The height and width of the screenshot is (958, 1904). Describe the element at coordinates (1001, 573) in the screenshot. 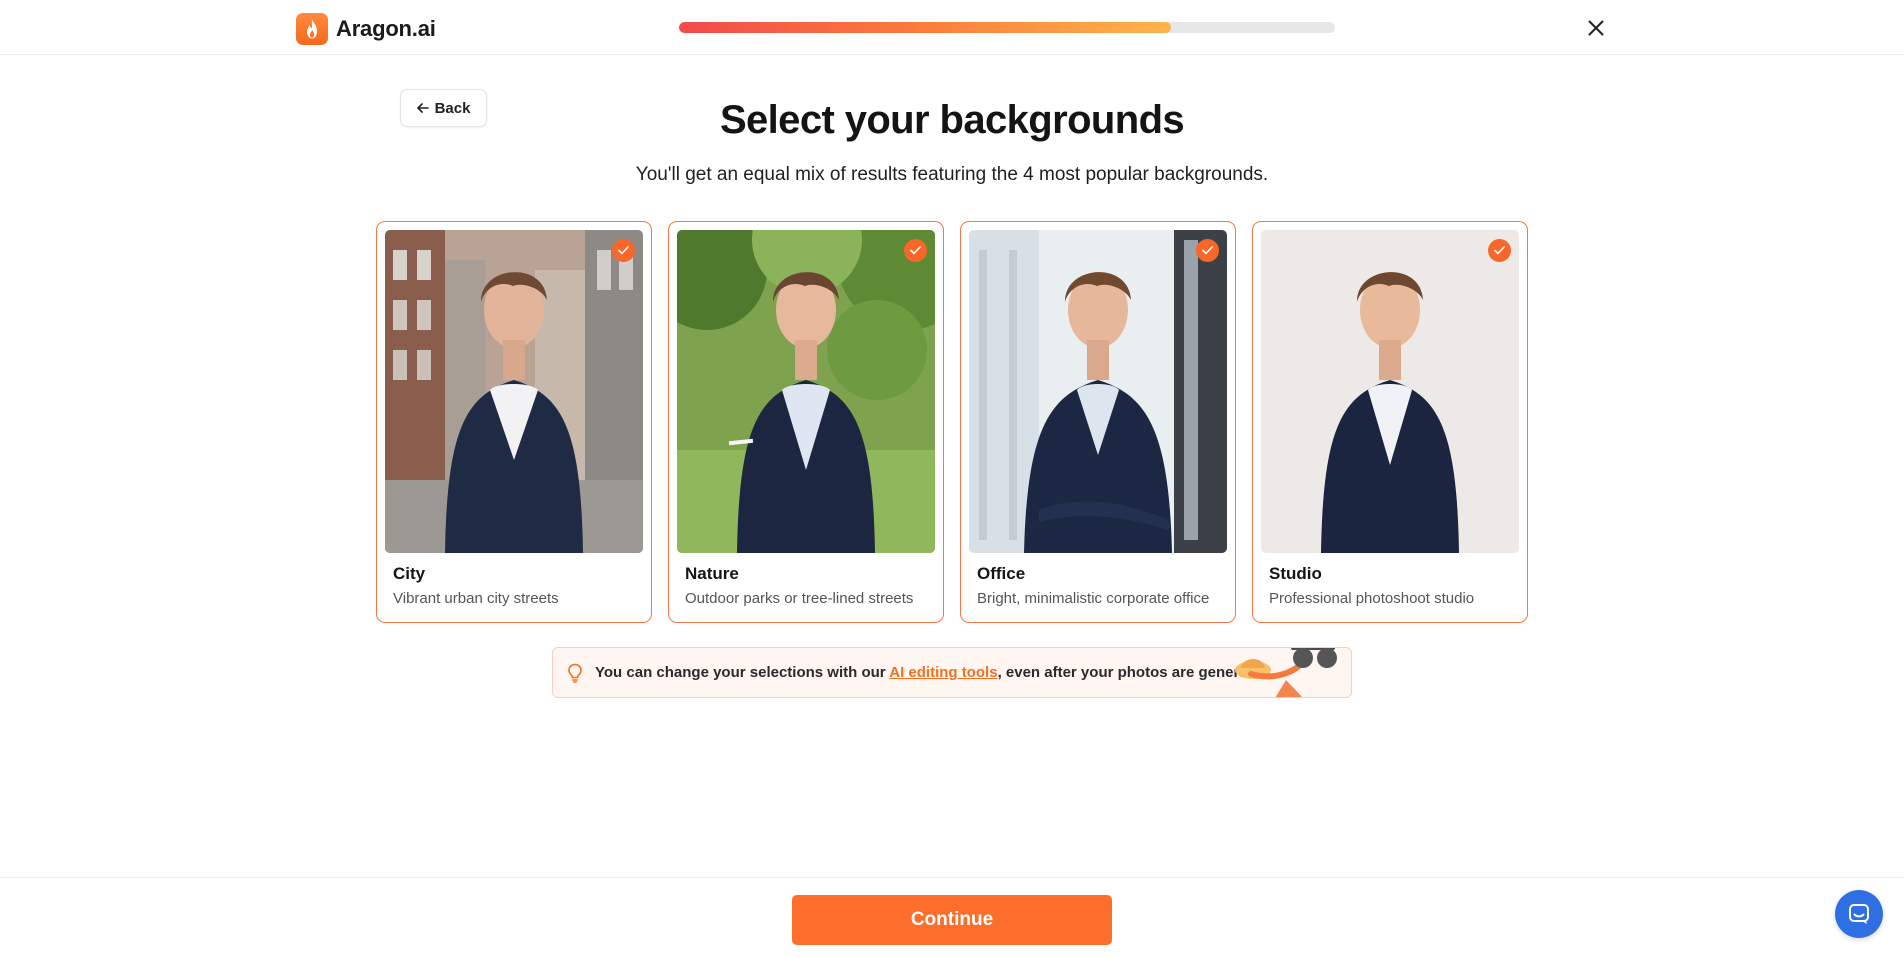

I see `card-title: Office` at that location.